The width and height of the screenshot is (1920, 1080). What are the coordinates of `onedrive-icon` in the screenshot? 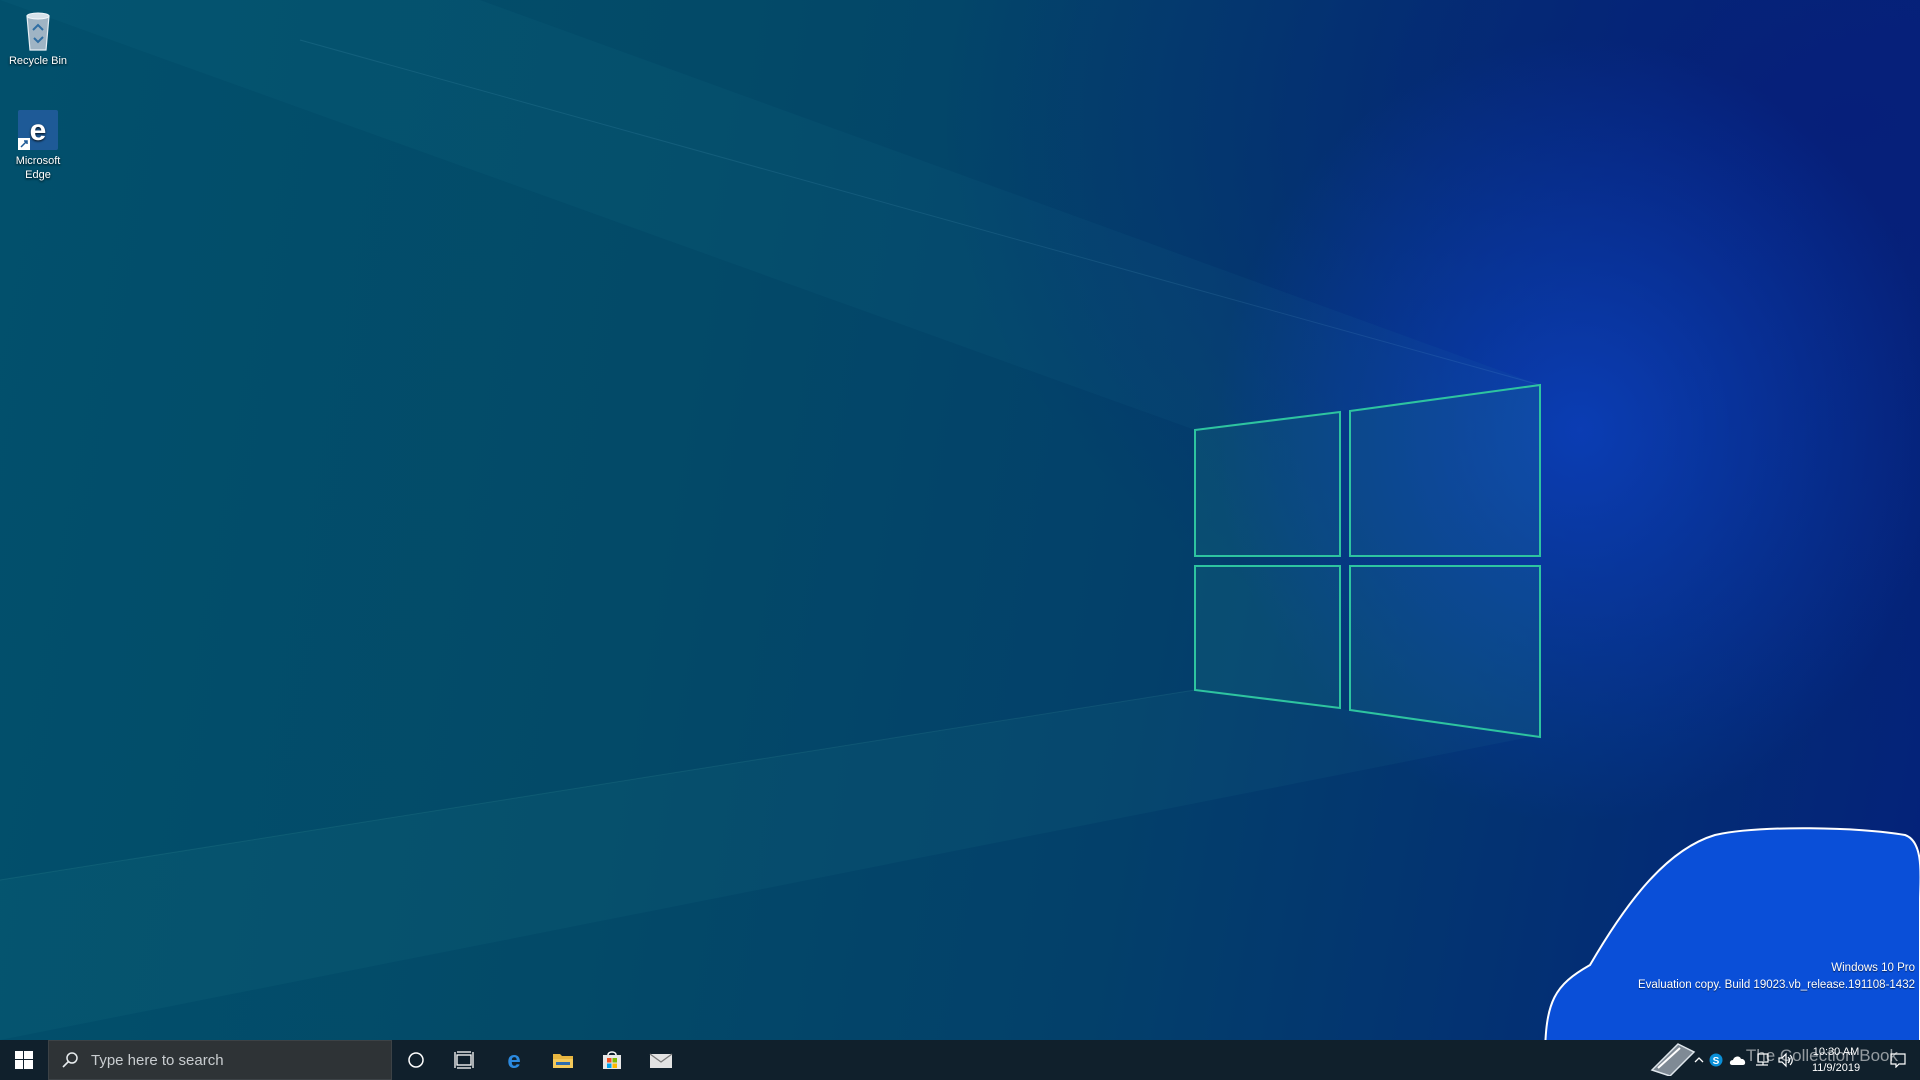 It's located at (1737, 1060).